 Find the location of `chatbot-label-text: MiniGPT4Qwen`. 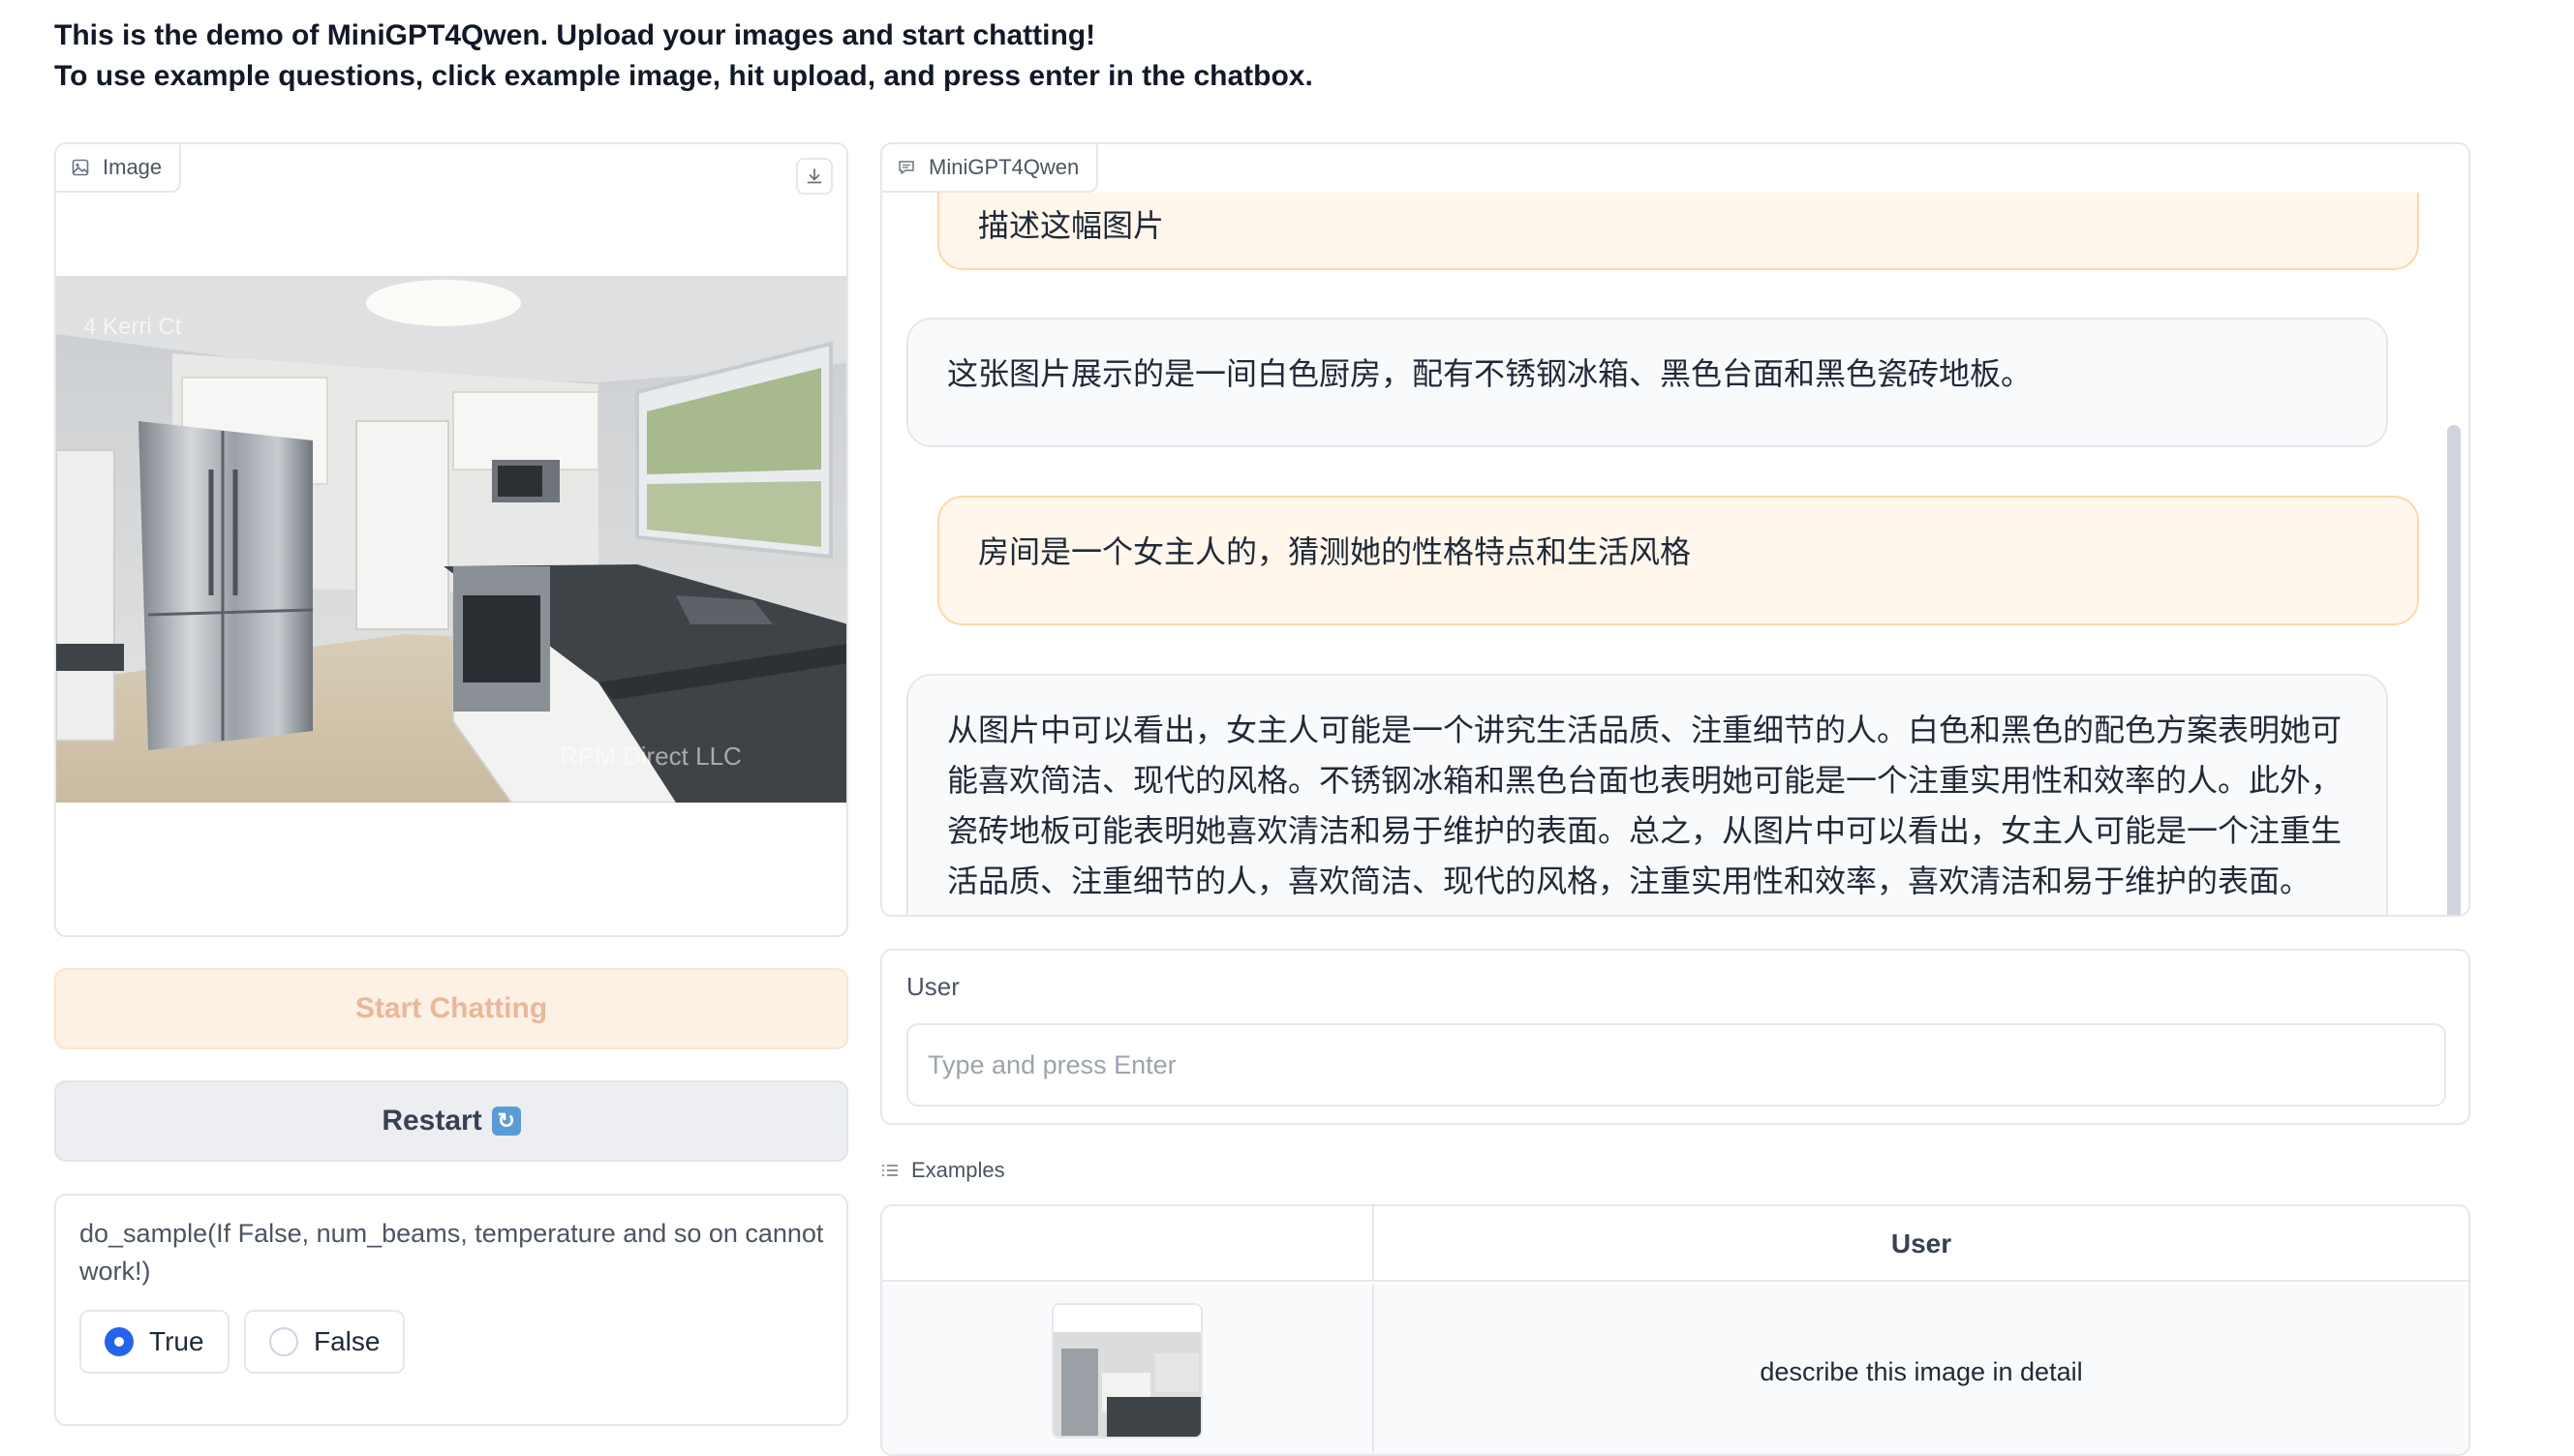

chatbot-label-text: MiniGPT4Qwen is located at coordinates (1004, 167).